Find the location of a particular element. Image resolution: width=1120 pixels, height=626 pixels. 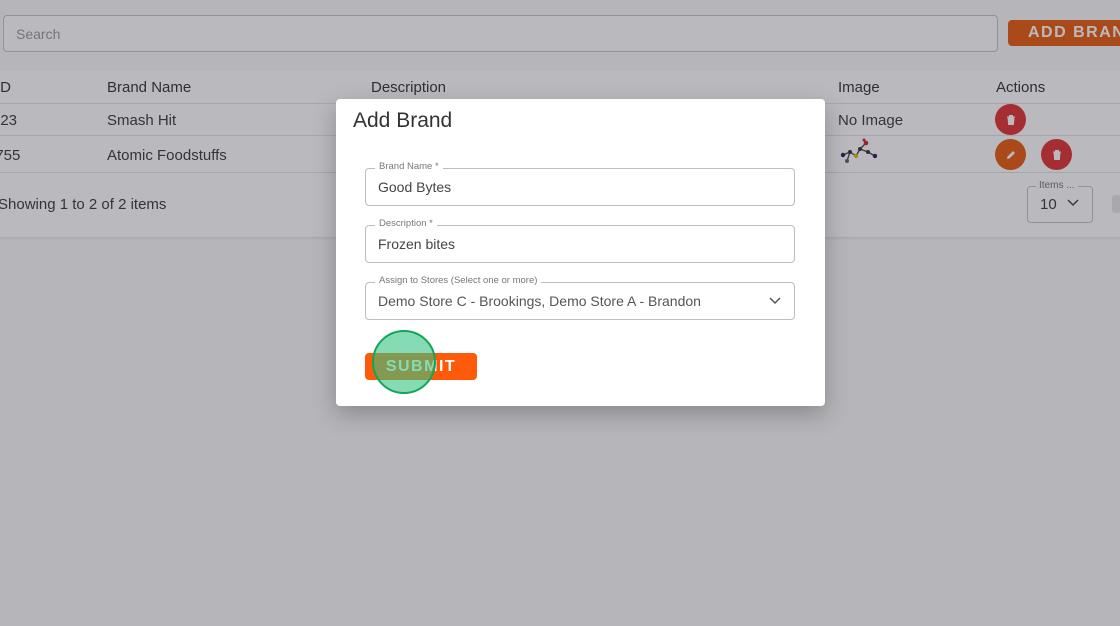

brand-name-label: Brand Name * is located at coordinates (409, 166).